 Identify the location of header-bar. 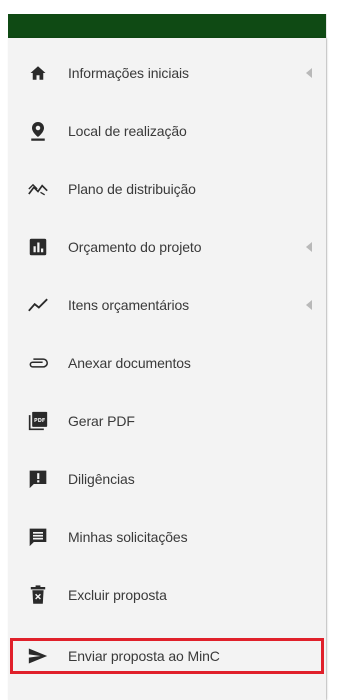
(167, 26).